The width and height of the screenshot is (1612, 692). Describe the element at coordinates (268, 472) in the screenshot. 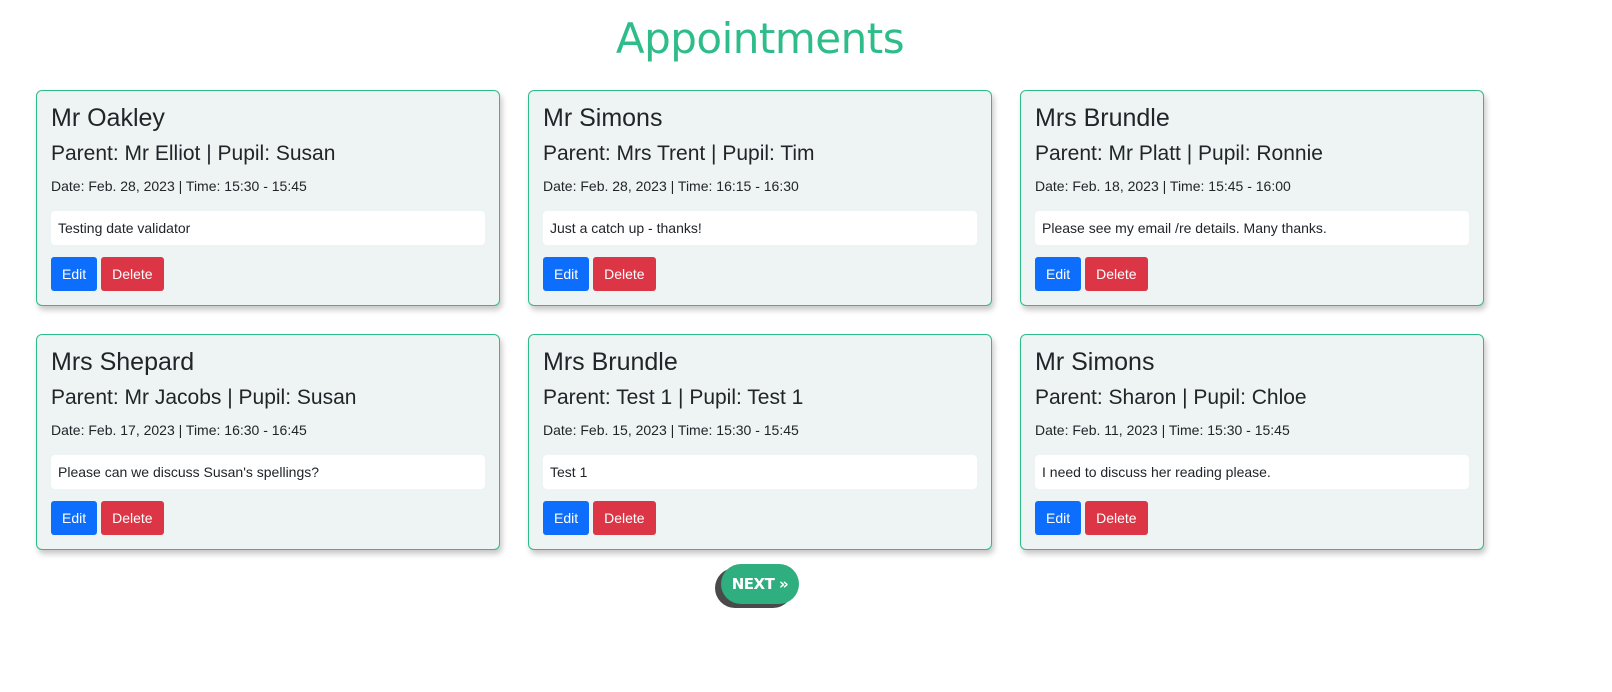

I see `appointment-note: Please can we discuss Susan's spellings?` at that location.